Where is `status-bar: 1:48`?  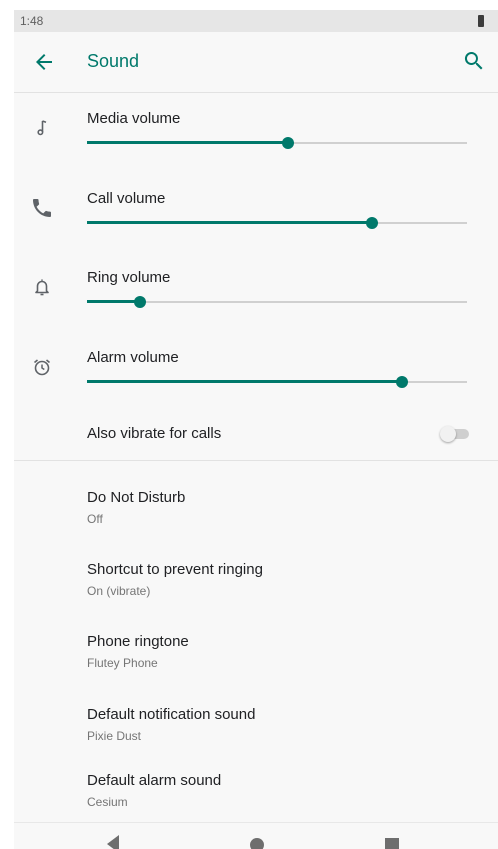 status-bar: 1:48 is located at coordinates (256, 21).